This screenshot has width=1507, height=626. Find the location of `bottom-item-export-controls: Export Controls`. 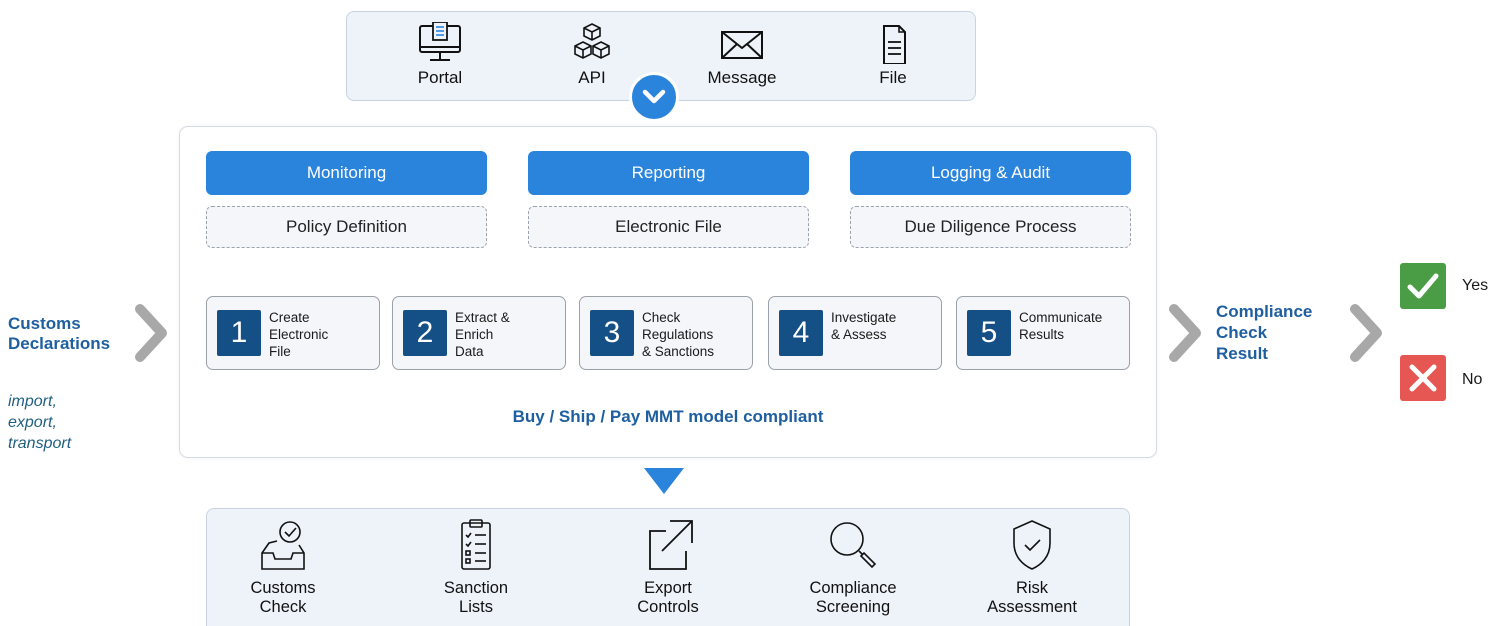

bottom-item-export-controls: Export Controls is located at coordinates (668, 567).